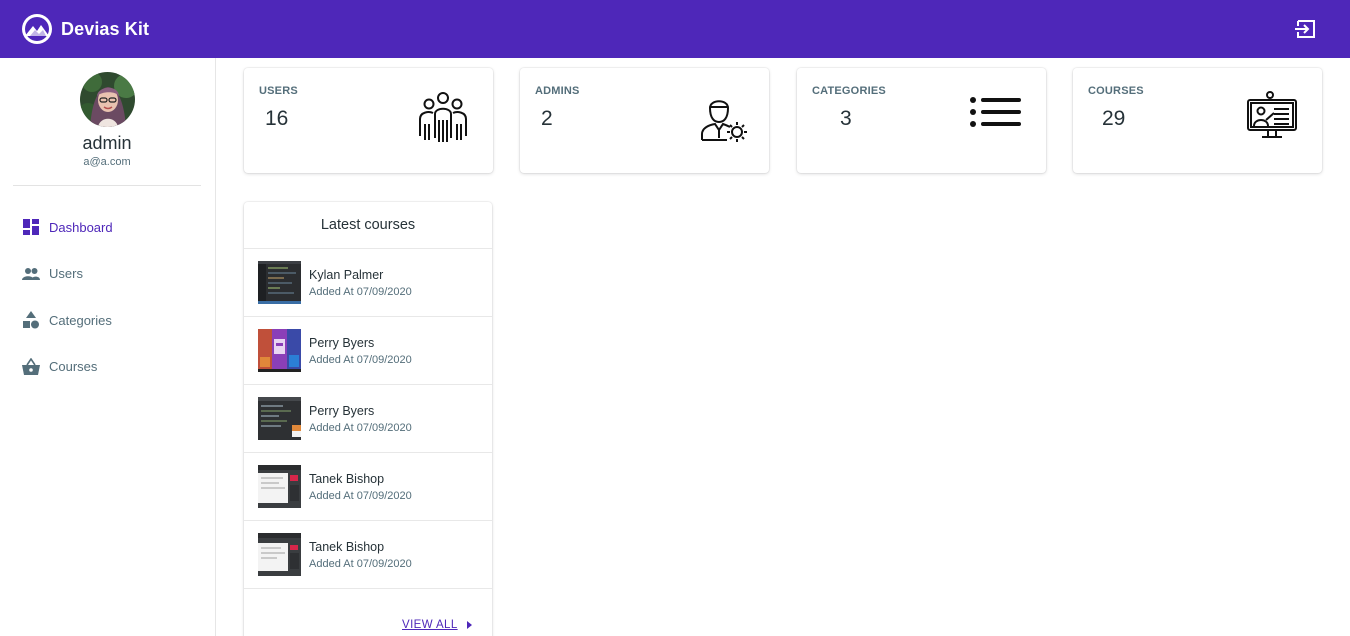 This screenshot has height=636, width=1350. What do you see at coordinates (1306, 29) in the screenshot?
I see `logout-icon` at bounding box center [1306, 29].